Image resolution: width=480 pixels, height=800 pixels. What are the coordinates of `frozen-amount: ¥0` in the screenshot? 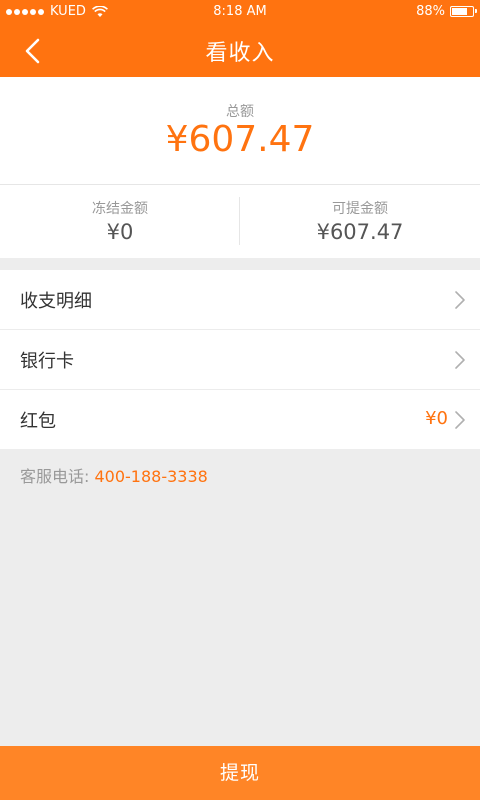 It's located at (120, 232).